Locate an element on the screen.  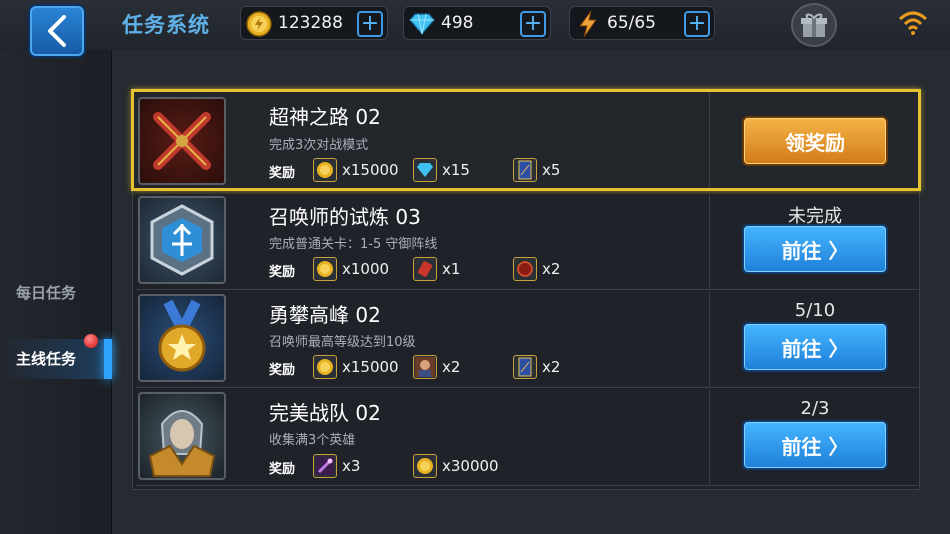
reward-count: x30000 is located at coordinates (470, 466).